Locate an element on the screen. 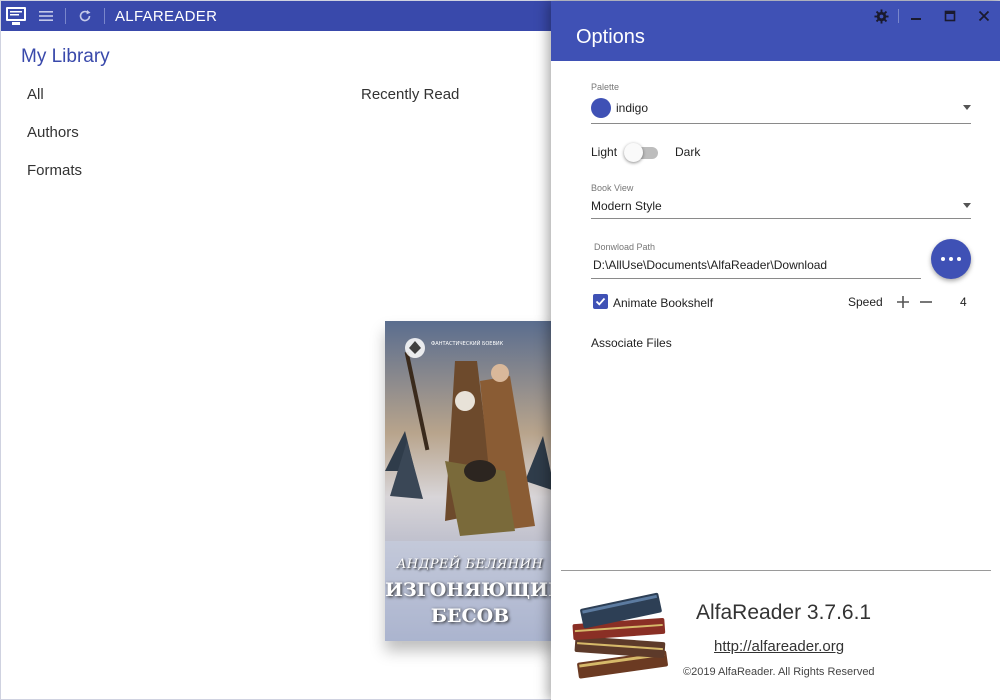 The height and width of the screenshot is (700, 1000). options-title: Options is located at coordinates (610, 37).